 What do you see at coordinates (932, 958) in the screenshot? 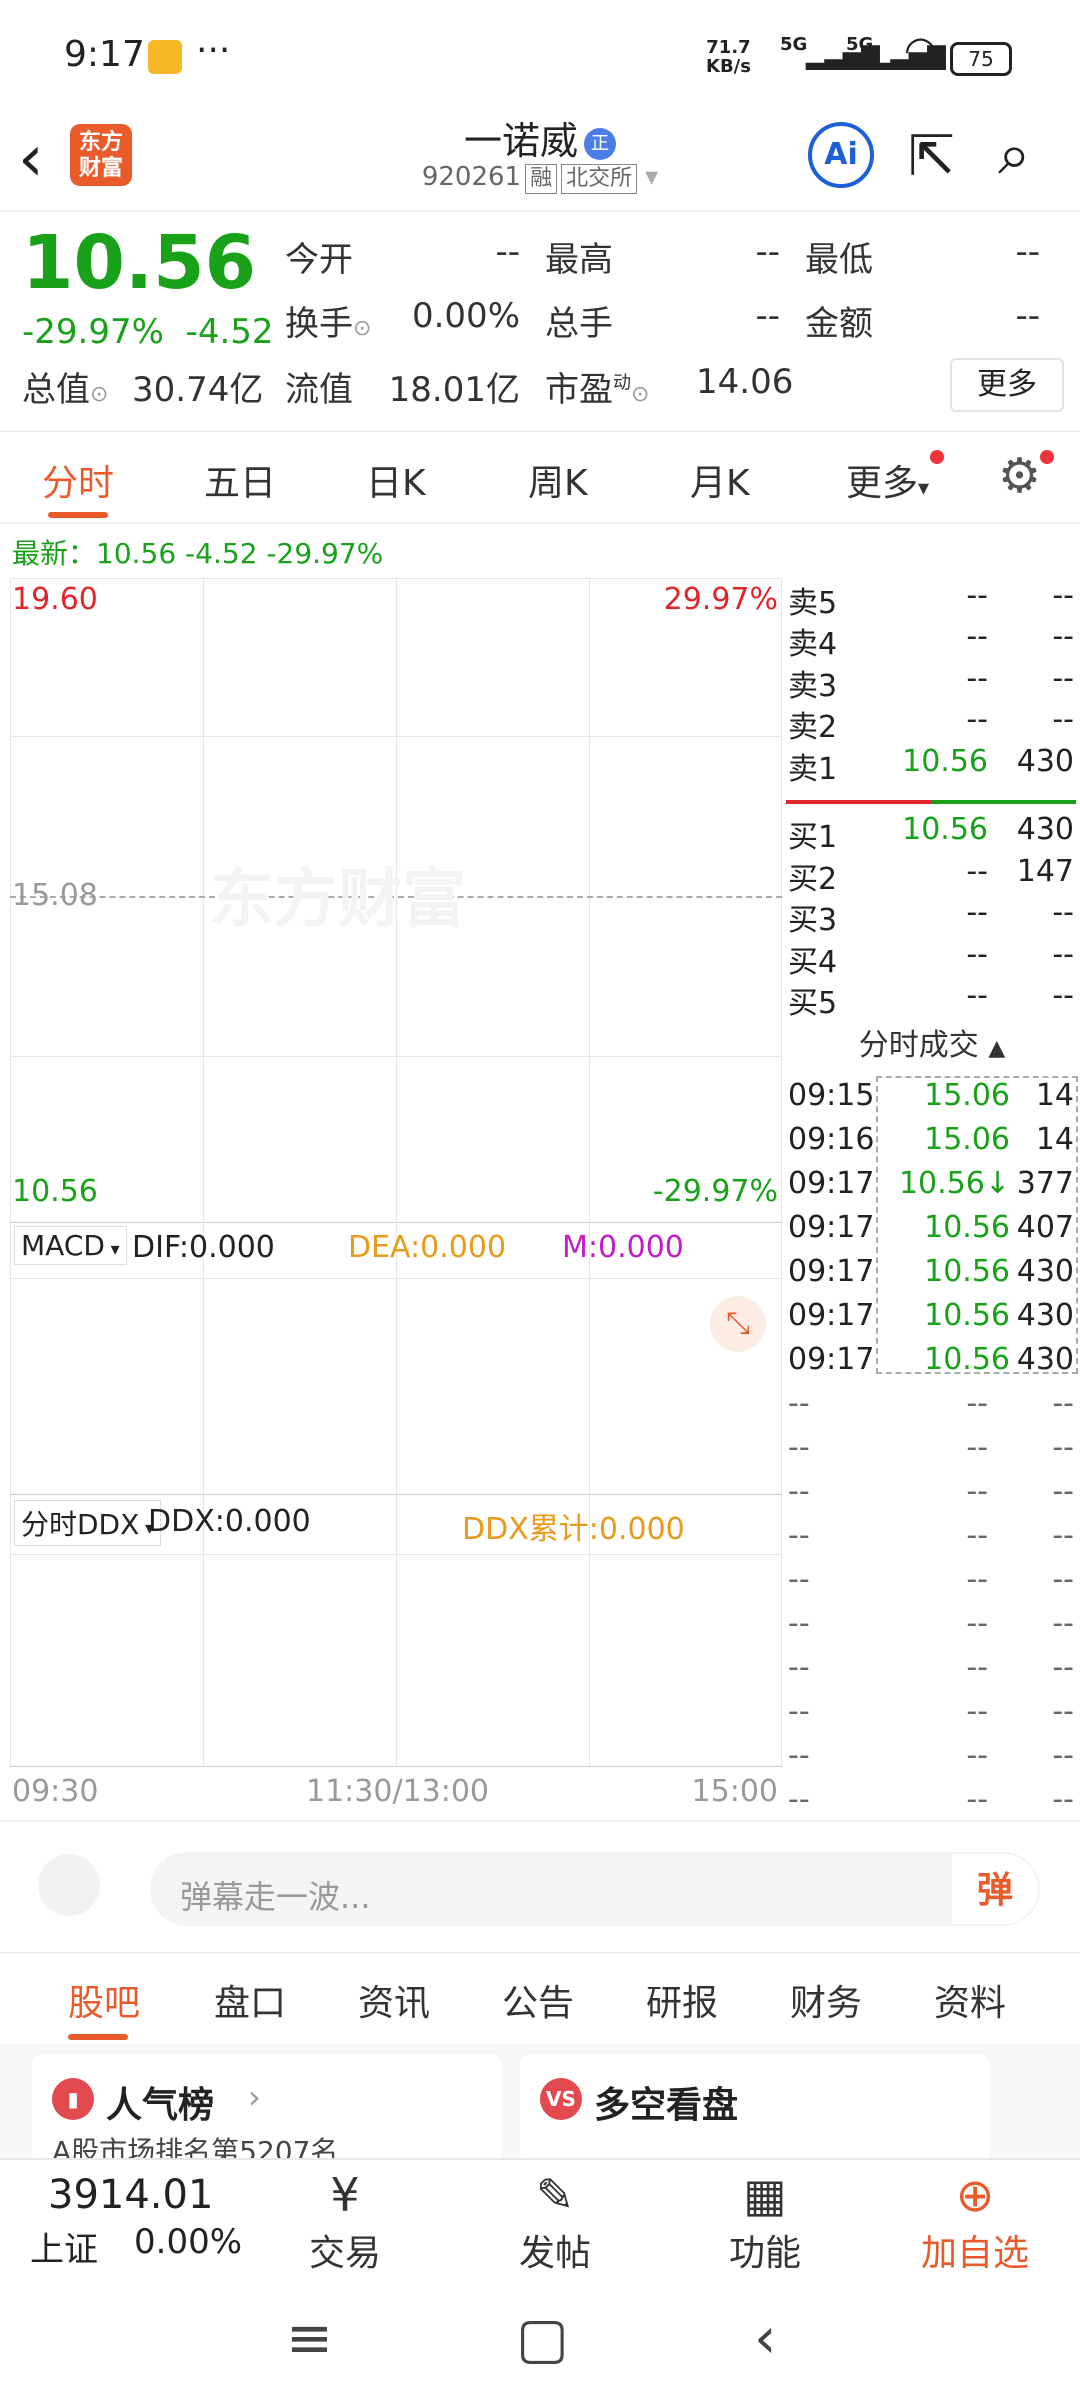
I see `bid-row: 买4 -- --` at bounding box center [932, 958].